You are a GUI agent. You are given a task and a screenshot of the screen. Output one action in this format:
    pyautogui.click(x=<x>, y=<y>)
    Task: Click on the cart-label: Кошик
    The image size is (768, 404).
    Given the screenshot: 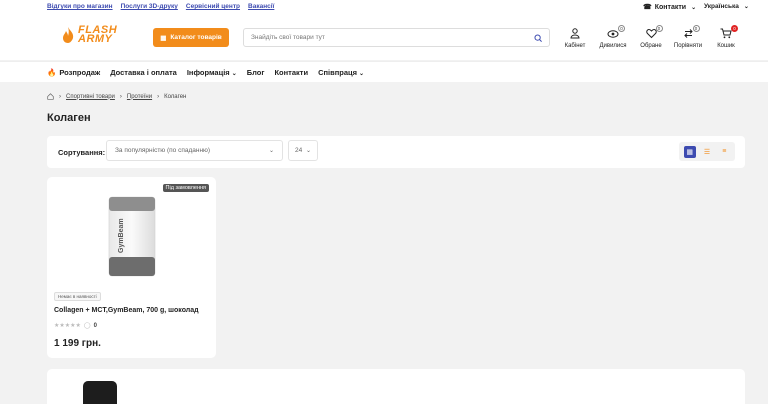 What is the action you would take?
    pyautogui.click(x=726, y=46)
    